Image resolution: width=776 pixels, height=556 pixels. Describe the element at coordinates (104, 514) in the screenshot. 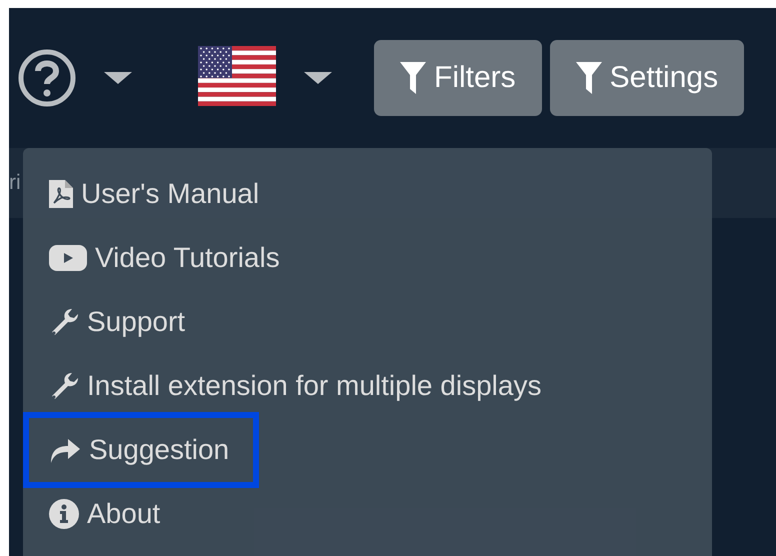

I see `menu-item: About` at that location.